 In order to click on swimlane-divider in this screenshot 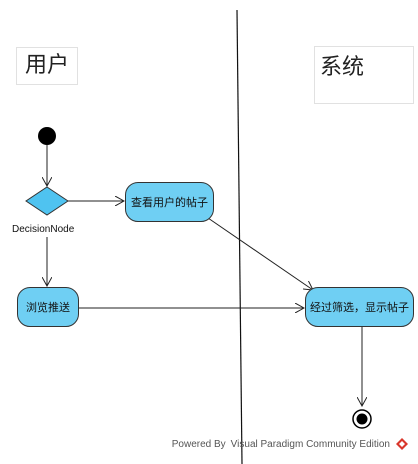, I will do `click(239, 236)`.